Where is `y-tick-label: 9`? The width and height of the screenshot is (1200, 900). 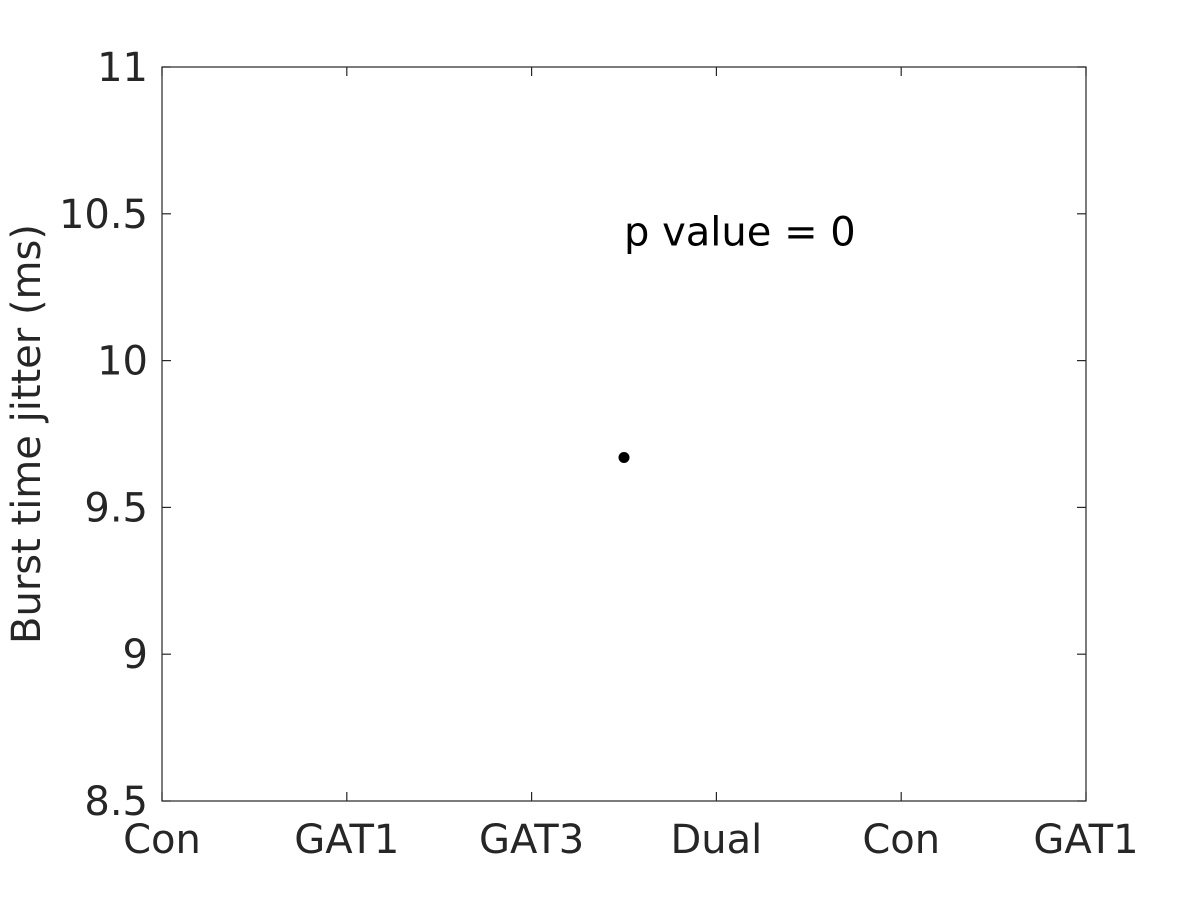 y-tick-label: 9 is located at coordinates (135, 655).